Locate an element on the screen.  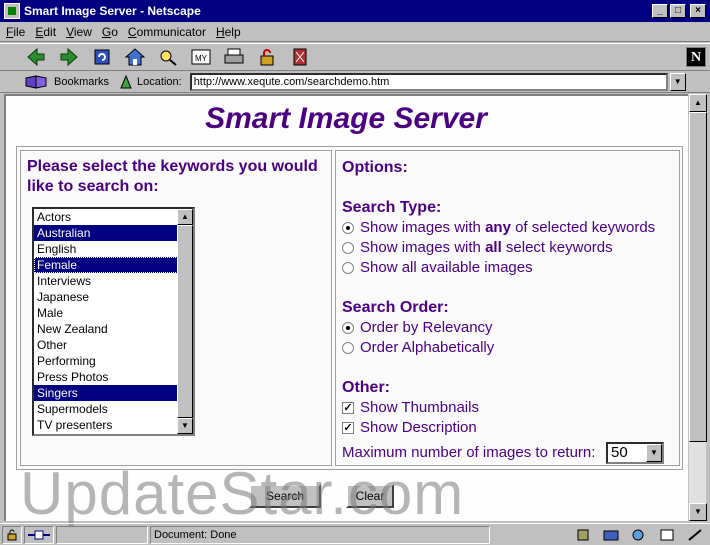
keyword-option: English is located at coordinates (106, 249).